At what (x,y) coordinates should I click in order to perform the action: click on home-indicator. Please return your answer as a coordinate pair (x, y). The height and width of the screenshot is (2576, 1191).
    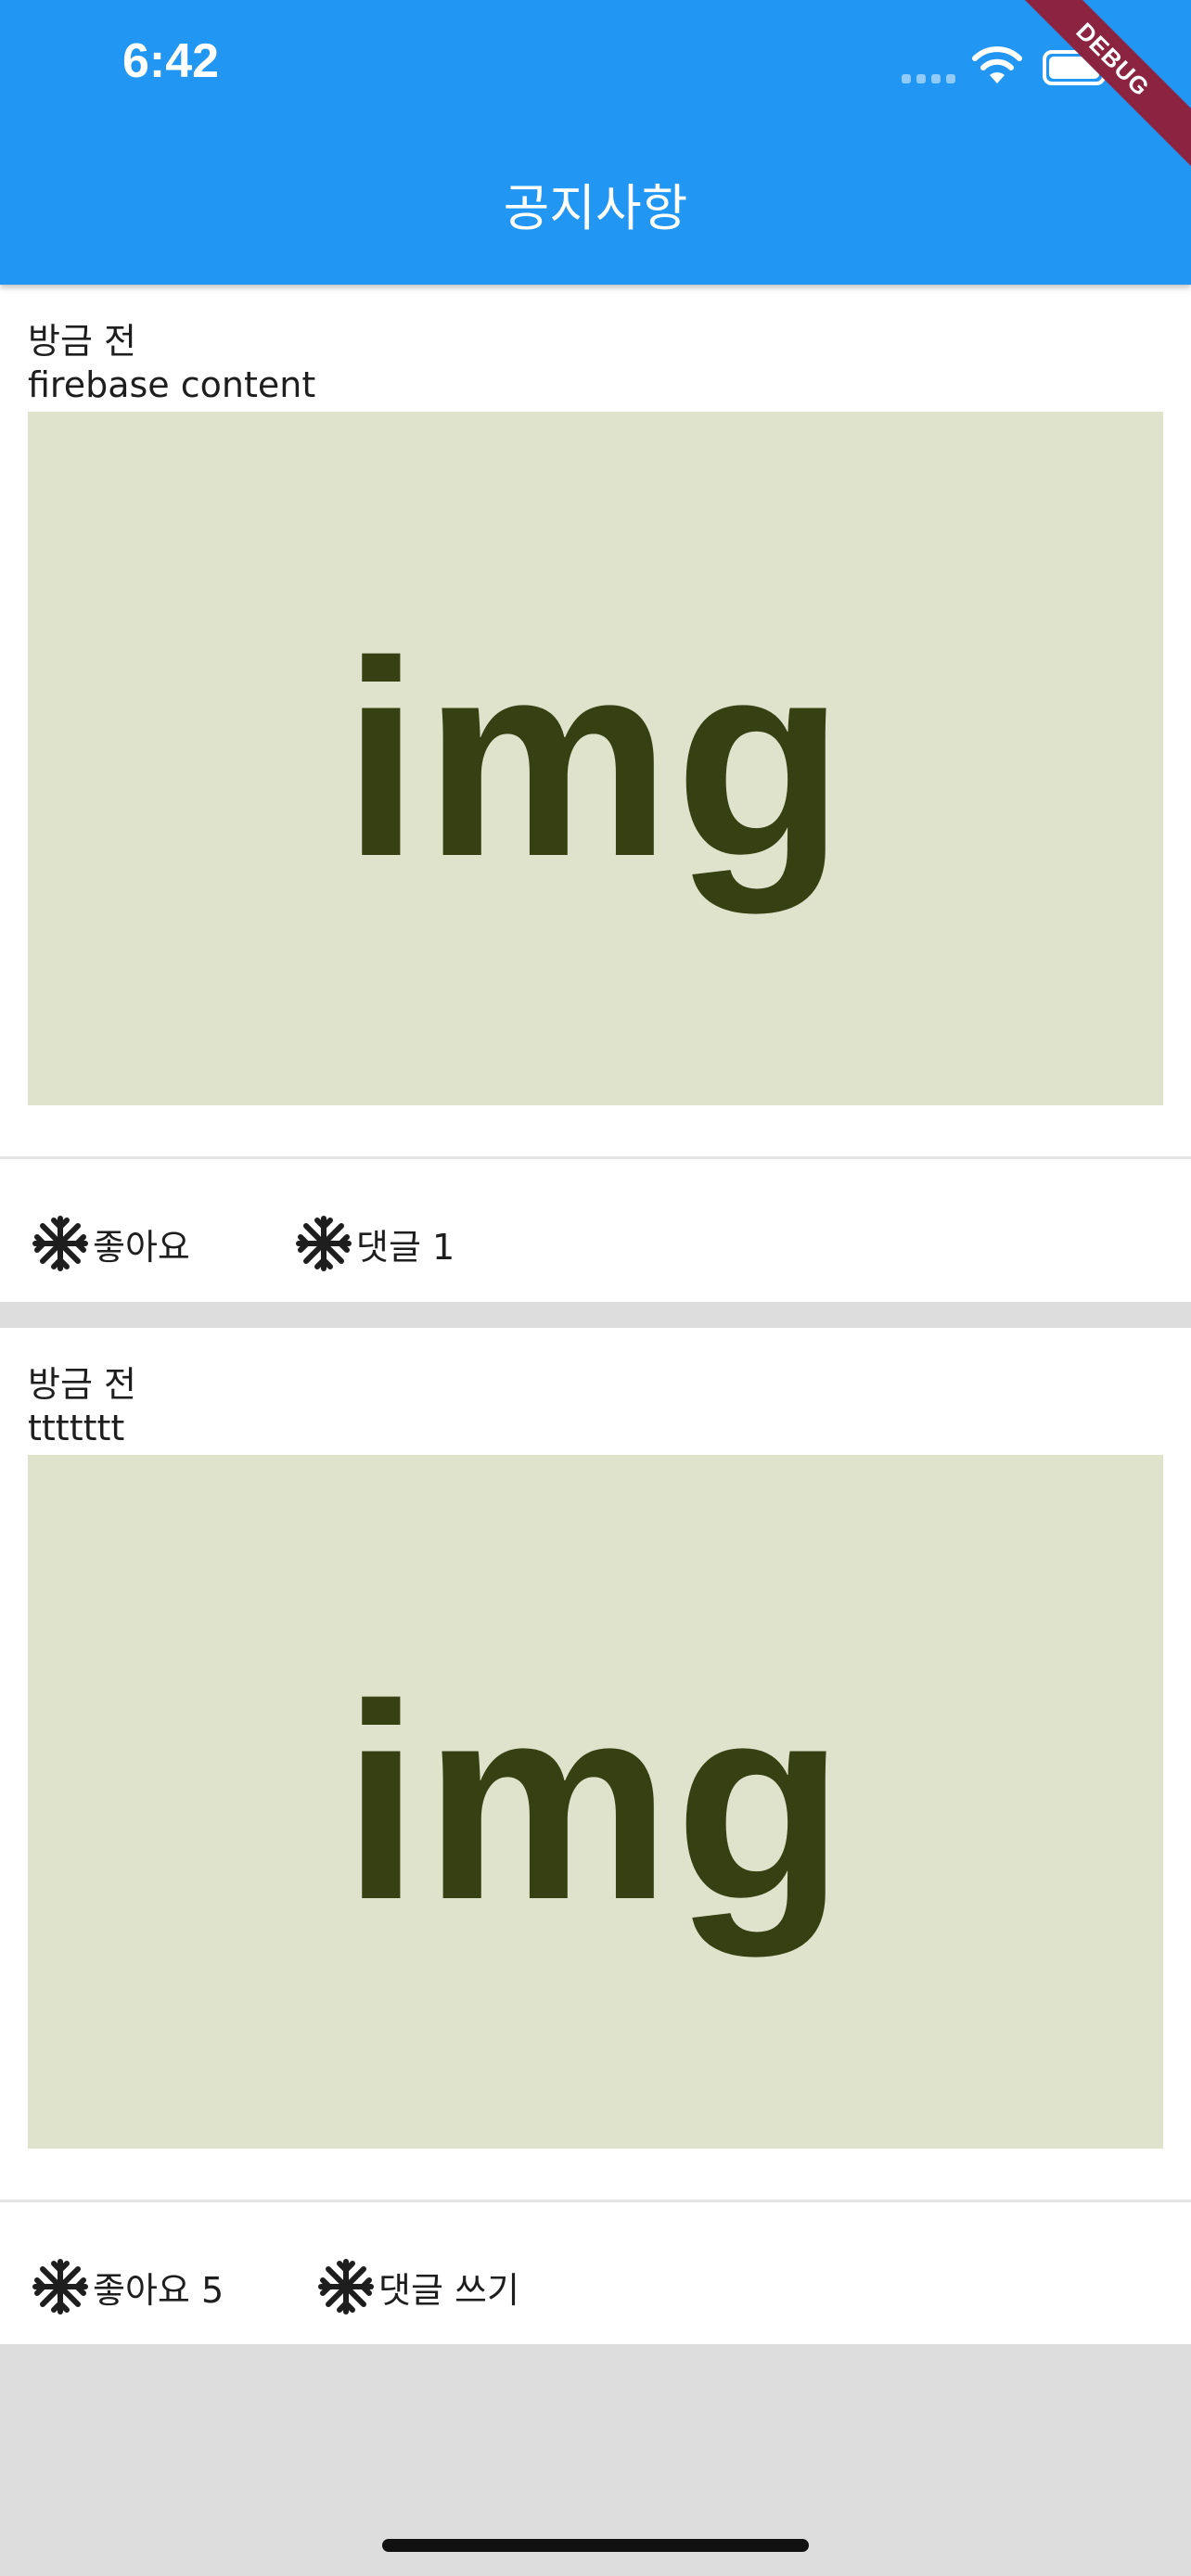
    Looking at the image, I should click on (595, 2545).